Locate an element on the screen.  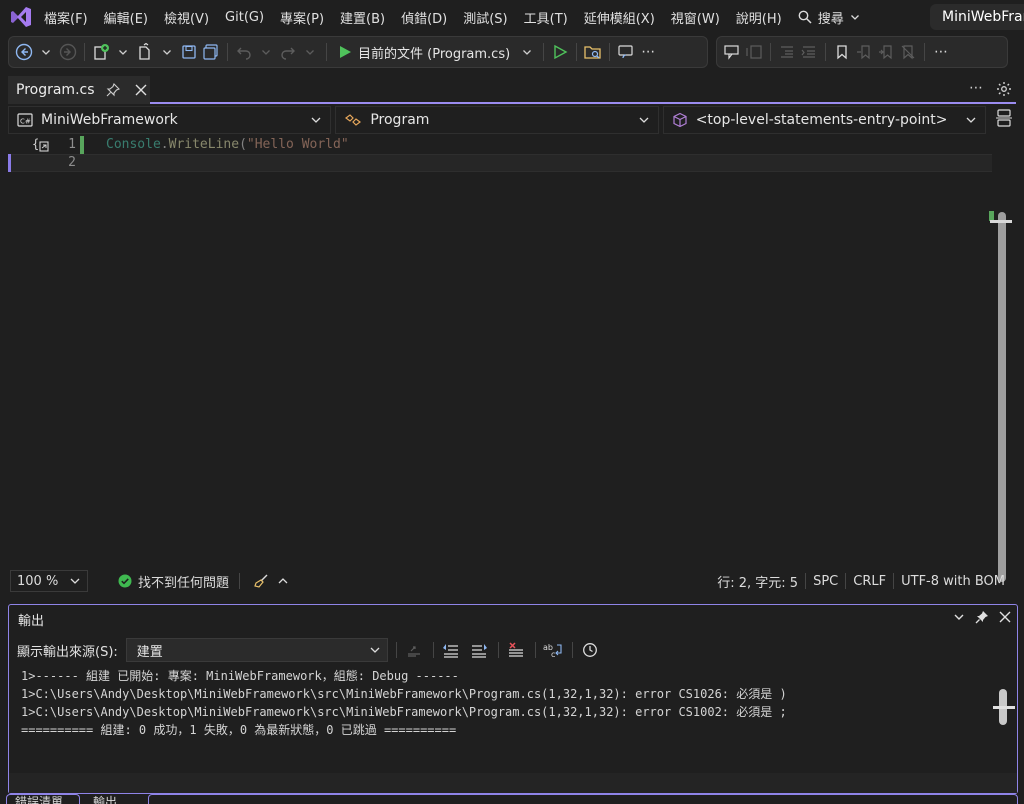
bottom-tool-tabs: 錯誤清單 輸出 is located at coordinates (512, 799).